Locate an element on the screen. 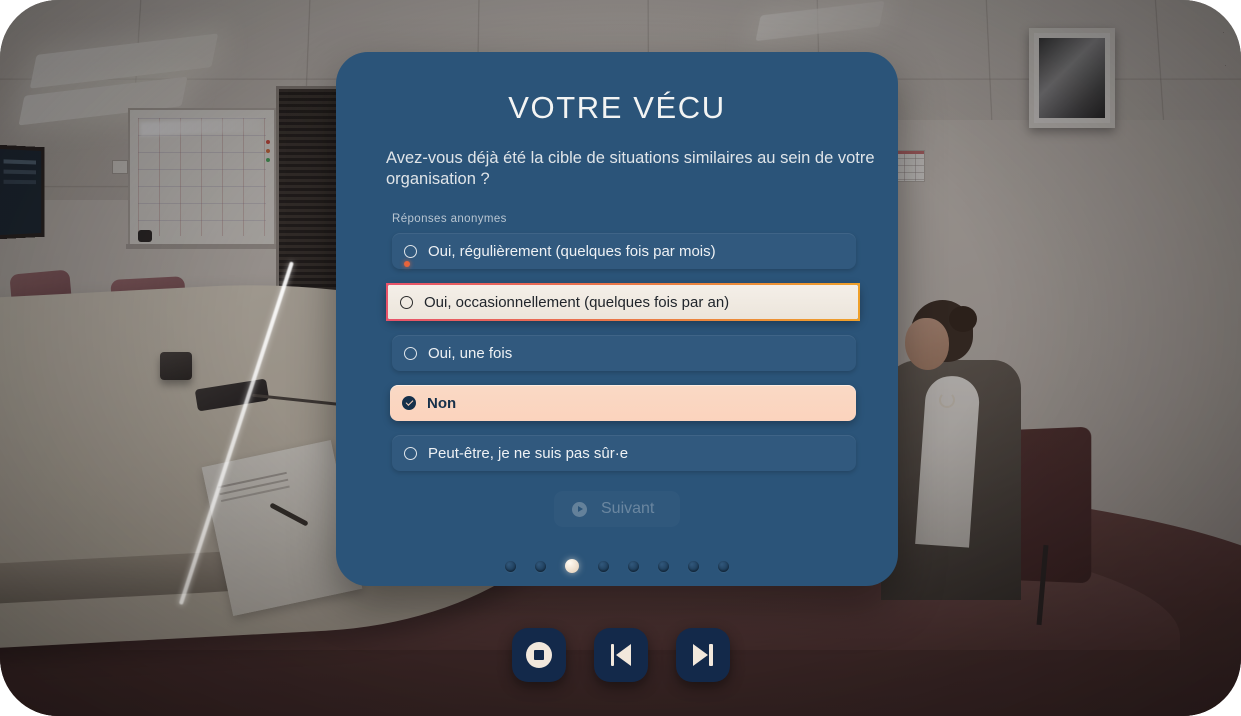  answer-option-label: Peut-être, je ne suis pas sûr·e is located at coordinates (528, 453).